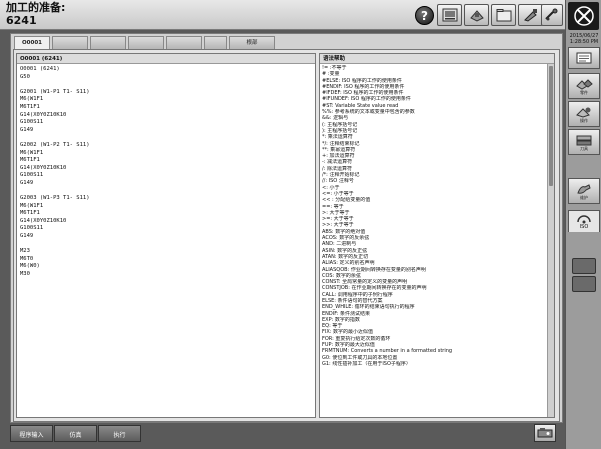  I want to click on program-input-button: 程序输入, so click(31, 433).